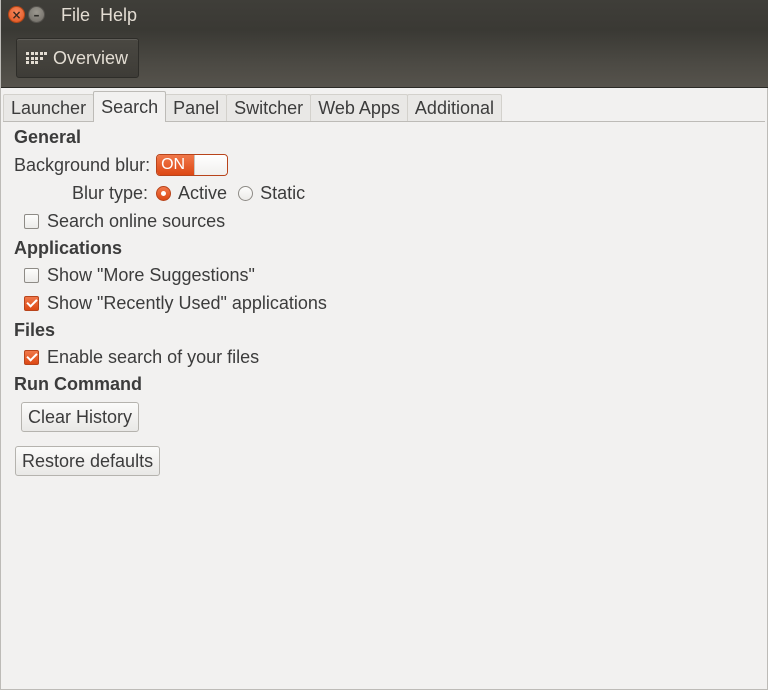 This screenshot has width=768, height=690. What do you see at coordinates (384, 15) in the screenshot?
I see `title-bar: × – File Help` at bounding box center [384, 15].